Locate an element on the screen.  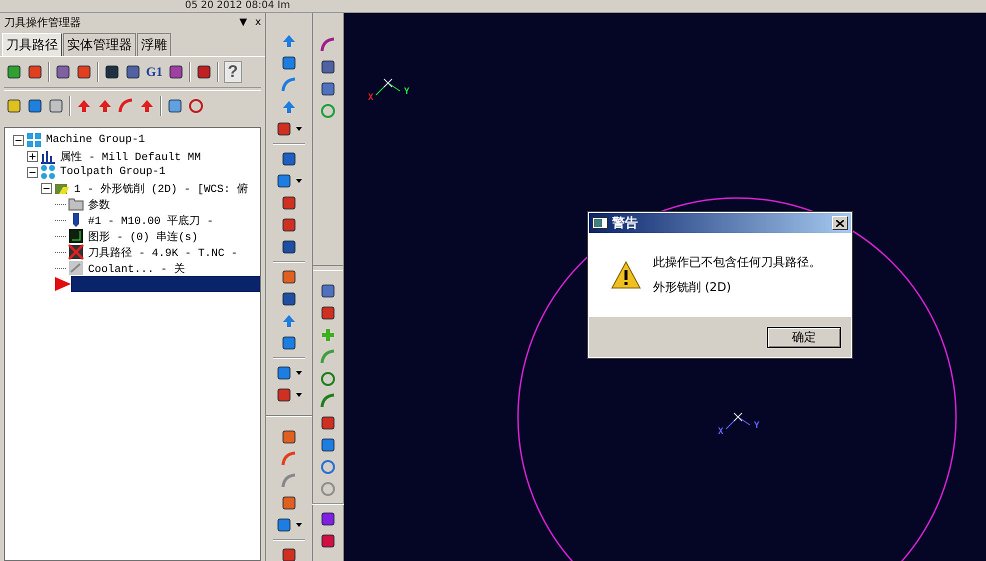
tree-item: 1 - 外形铣削 (2D) - [WCS: 俯 is located at coordinates (161, 188).